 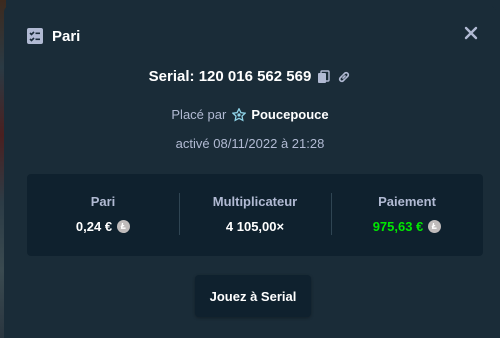 I want to click on stat-value: 0,24 €, so click(x=103, y=226).